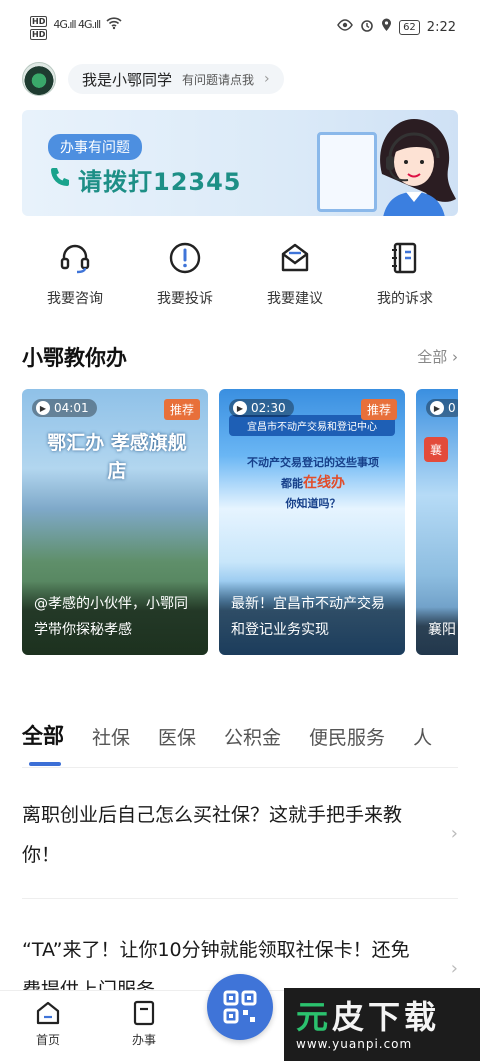 The image size is (480, 1061). I want to click on notebook-icon, so click(404, 258).